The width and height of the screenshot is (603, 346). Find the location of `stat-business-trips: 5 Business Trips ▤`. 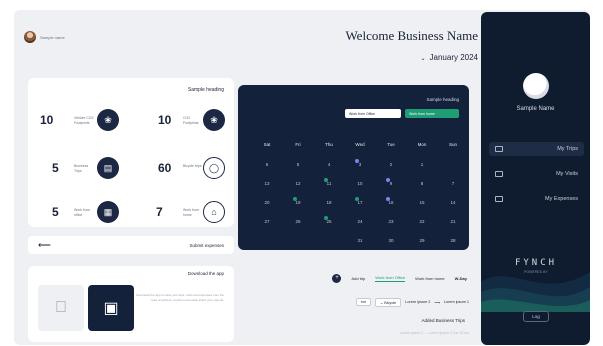

stat-business-trips: 5 Business Trips ▤ is located at coordinates (82, 169).